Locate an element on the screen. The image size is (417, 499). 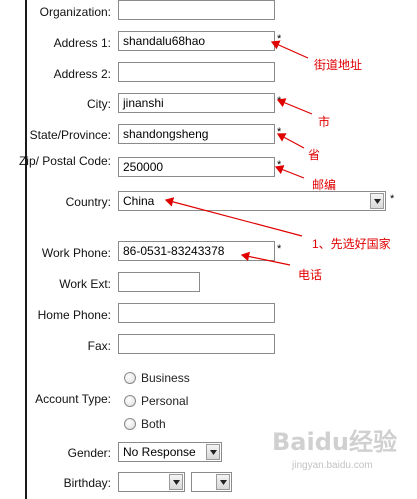
watermark-url: jingyan.baidu.com is located at coordinates (332, 465).